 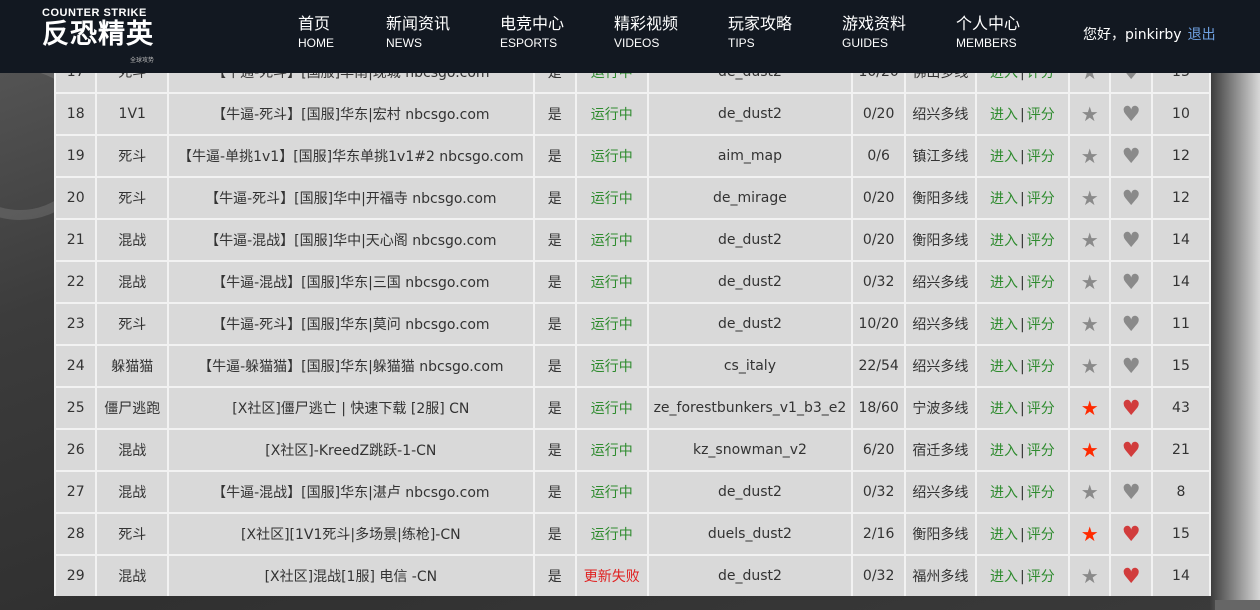 I want to click on server-name: 【牛逼-单挑1v1】[国服]华东单挑1v1#2 nbcsgo.com, so click(x=351, y=156).